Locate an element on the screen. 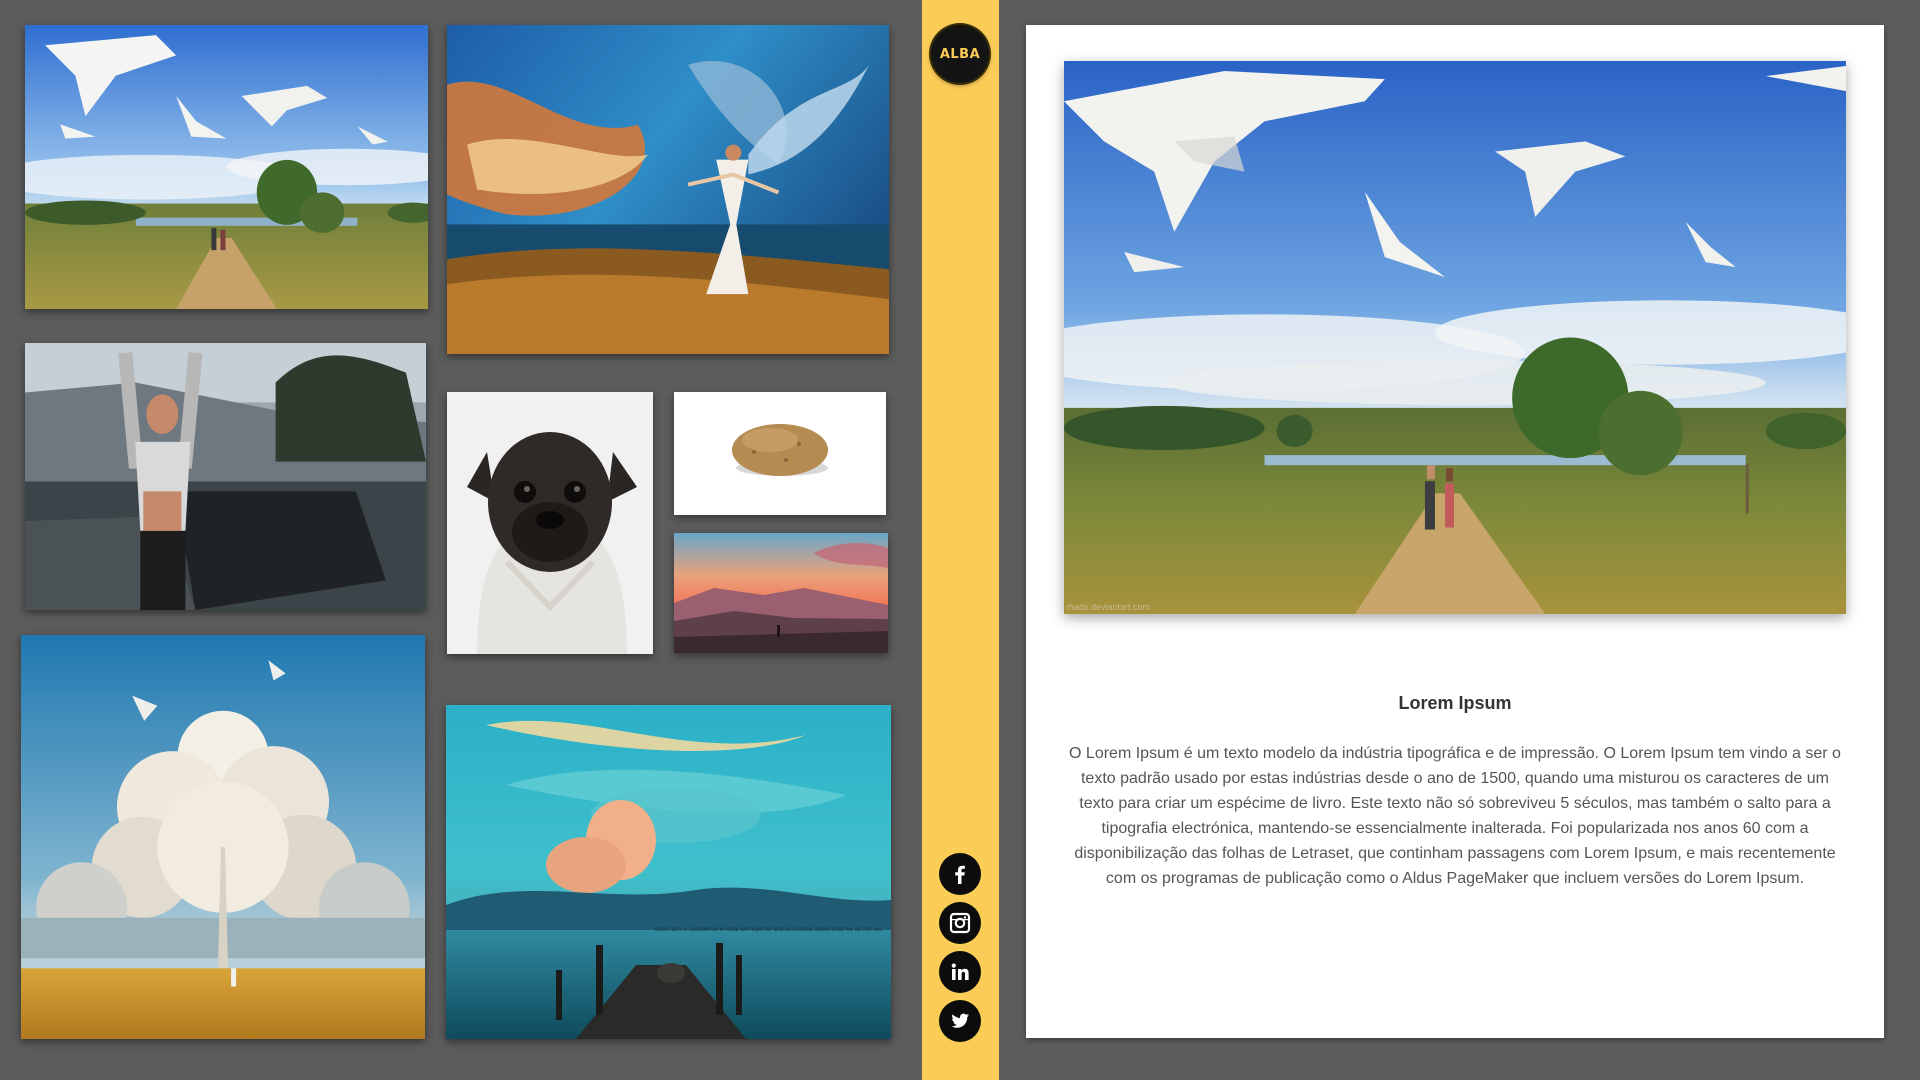 Image resolution: width=1920 pixels, height=1080 pixels. gallery-item-potato is located at coordinates (780, 453).